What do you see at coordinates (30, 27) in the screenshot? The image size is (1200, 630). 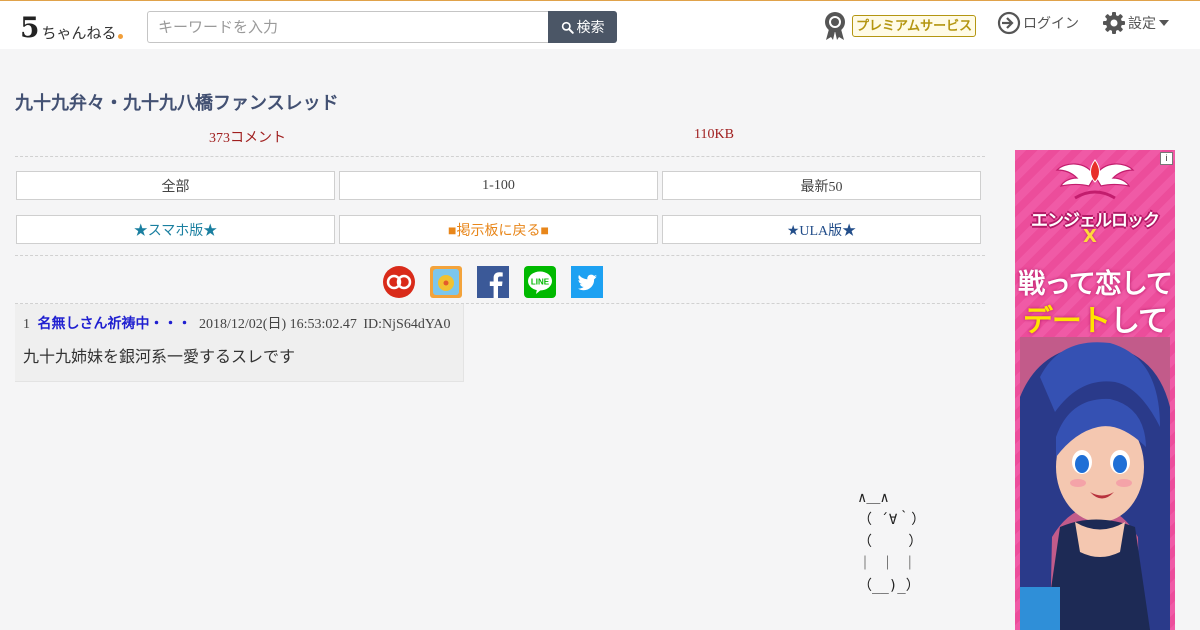 I see `logo-five: 5` at bounding box center [30, 27].